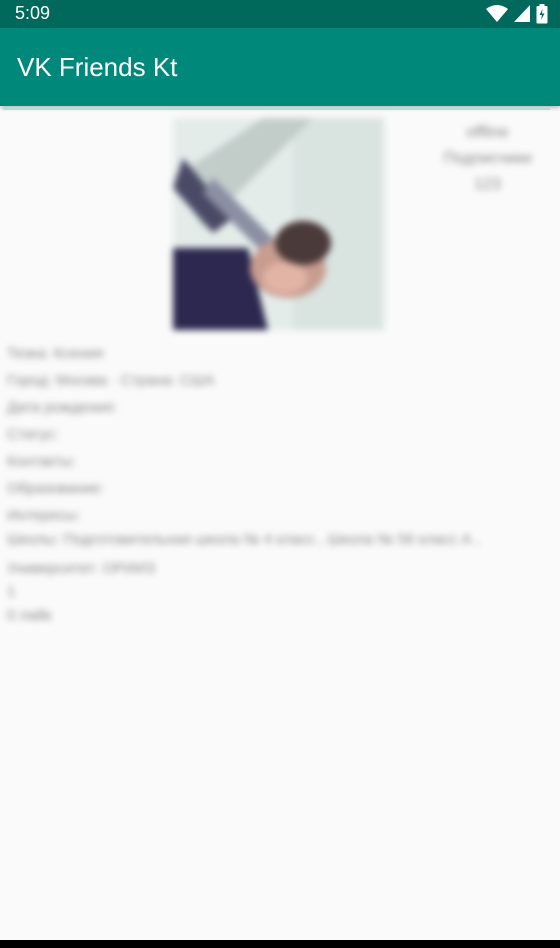 Image resolution: width=560 pixels, height=948 pixels. What do you see at coordinates (280, 14) in the screenshot?
I see `status-bar: 5:09` at bounding box center [280, 14].